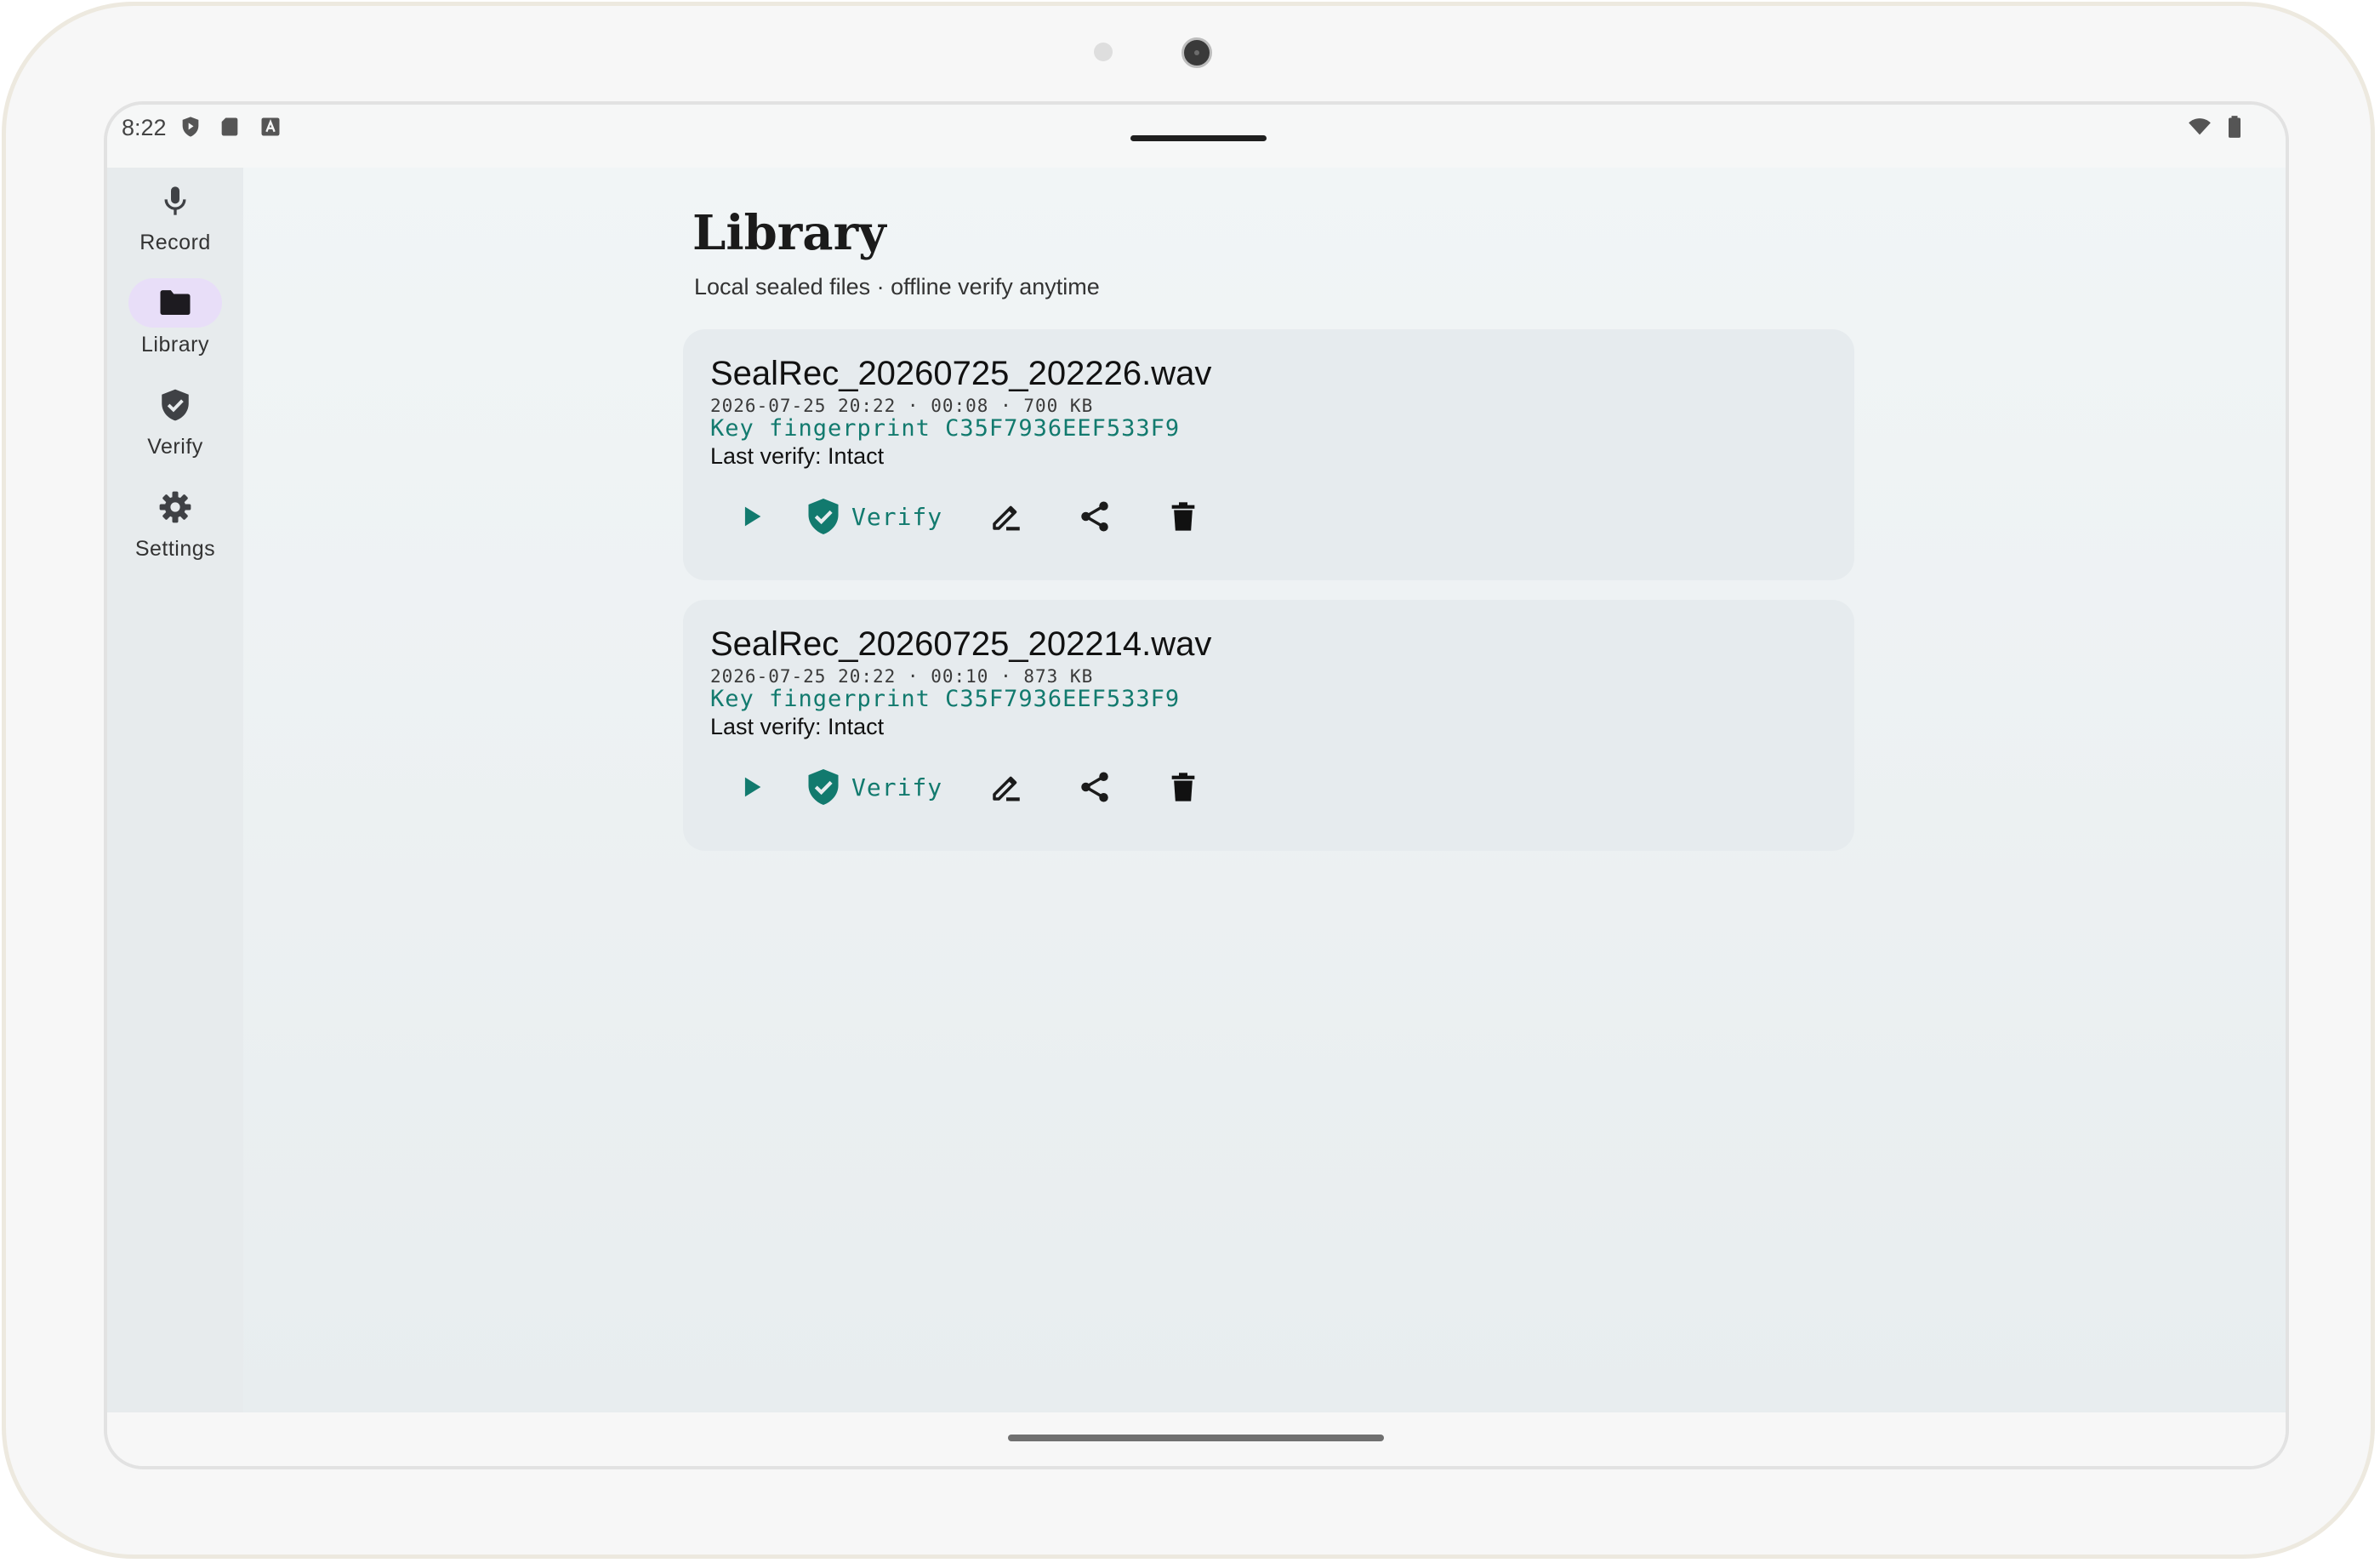  What do you see at coordinates (961, 644) in the screenshot?
I see `recording-filename: SealRec_20260725_202214.wav` at bounding box center [961, 644].